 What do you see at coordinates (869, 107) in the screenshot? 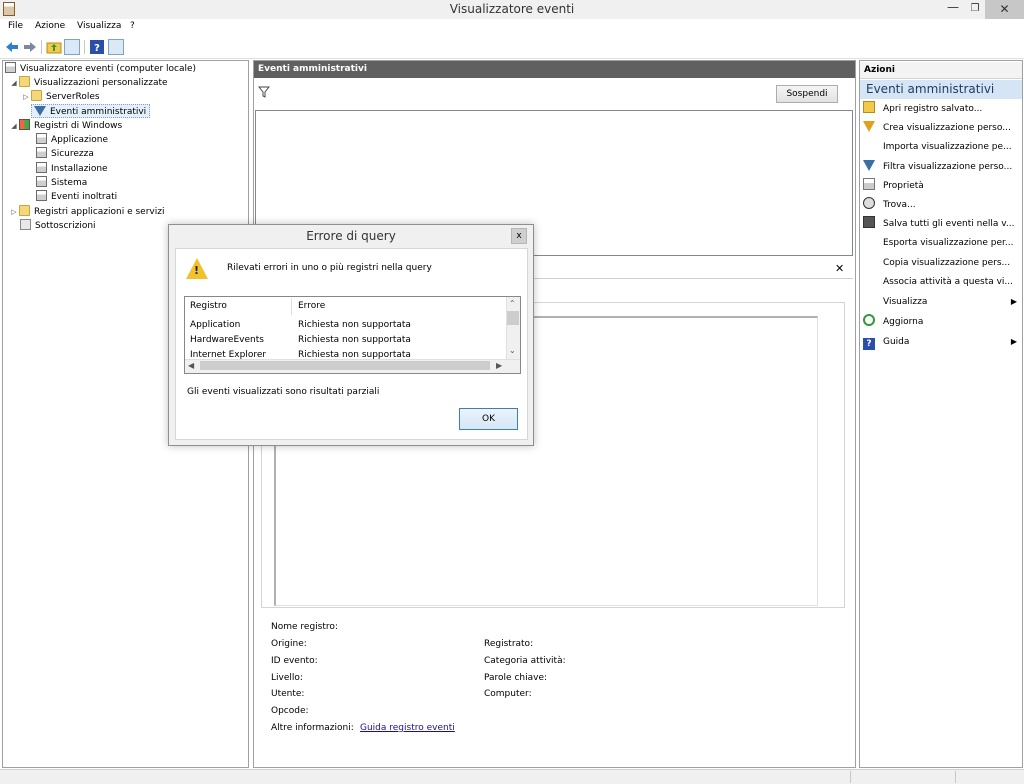
I see `open-folder-icon` at bounding box center [869, 107].